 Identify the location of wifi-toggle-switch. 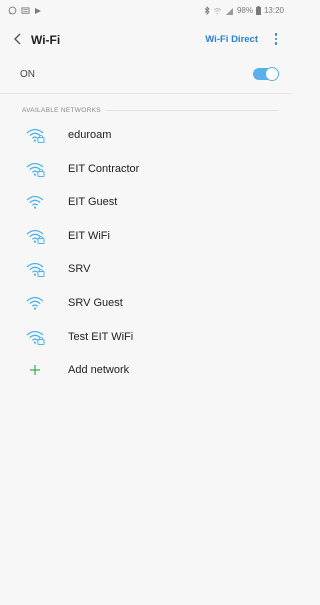
(266, 74).